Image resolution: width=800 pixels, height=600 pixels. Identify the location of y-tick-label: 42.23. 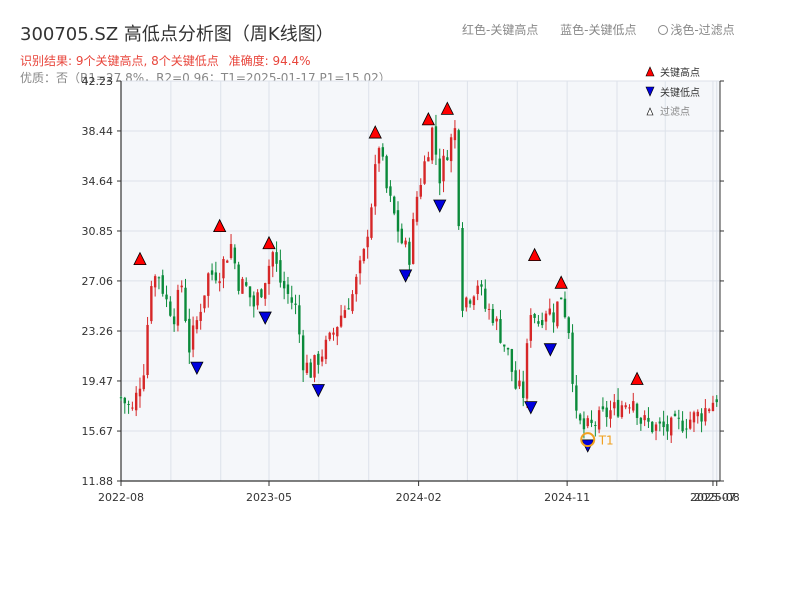
(98, 81).